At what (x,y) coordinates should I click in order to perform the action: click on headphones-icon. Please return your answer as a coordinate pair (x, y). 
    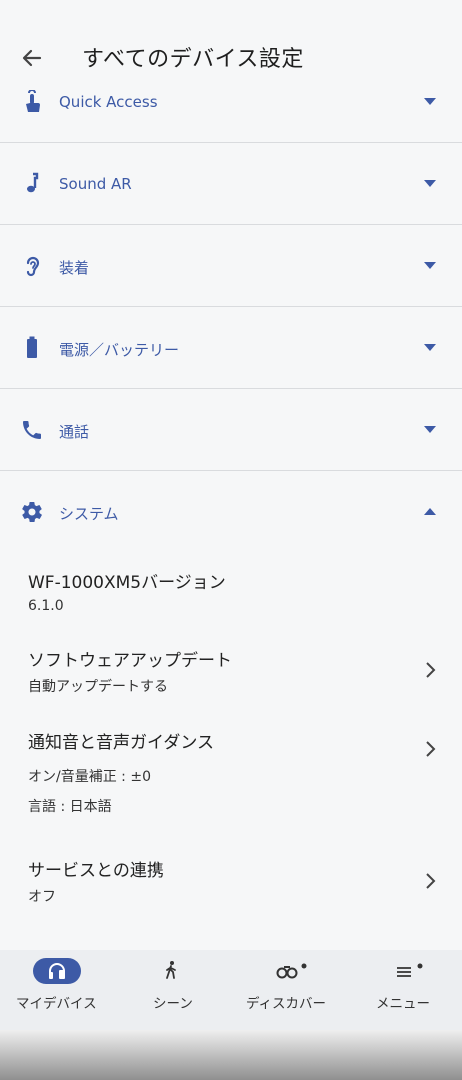
    Looking at the image, I should click on (57, 971).